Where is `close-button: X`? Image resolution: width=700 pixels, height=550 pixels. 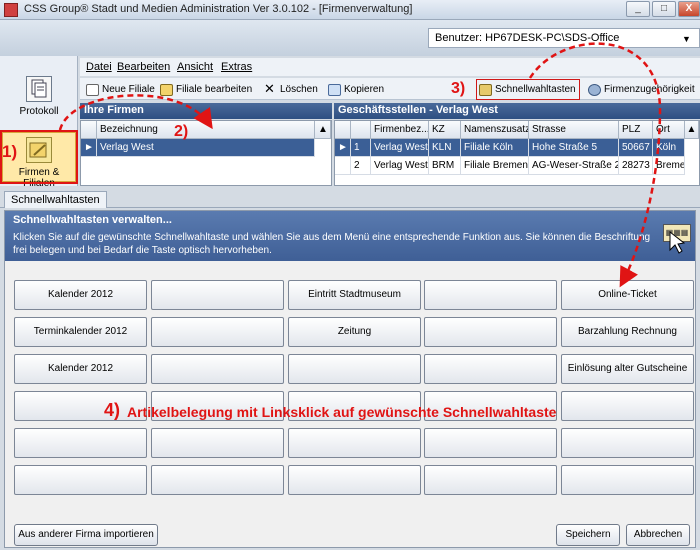
close-button: X is located at coordinates (689, 9).